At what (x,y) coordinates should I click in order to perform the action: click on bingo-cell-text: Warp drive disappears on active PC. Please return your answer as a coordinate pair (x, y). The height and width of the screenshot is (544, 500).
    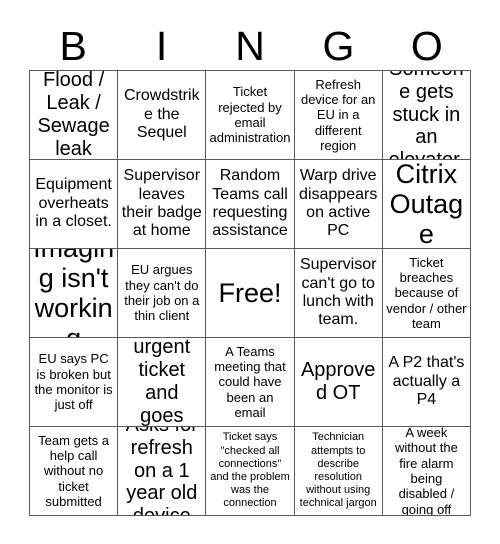
    Looking at the image, I should click on (338, 203).